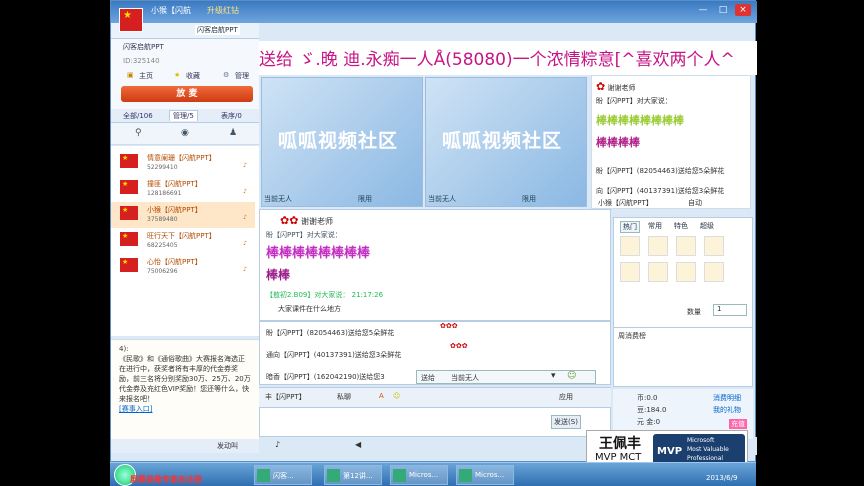  Describe the element at coordinates (566, 422) in the screenshot. I see `send-button: 发送(S)` at that location.